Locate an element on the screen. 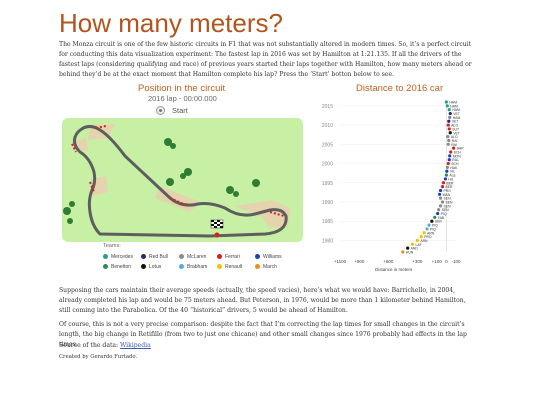 Image resolution: width=540 pixels, height=405 pixels. x-tick-label: +300 is located at coordinates (417, 261).